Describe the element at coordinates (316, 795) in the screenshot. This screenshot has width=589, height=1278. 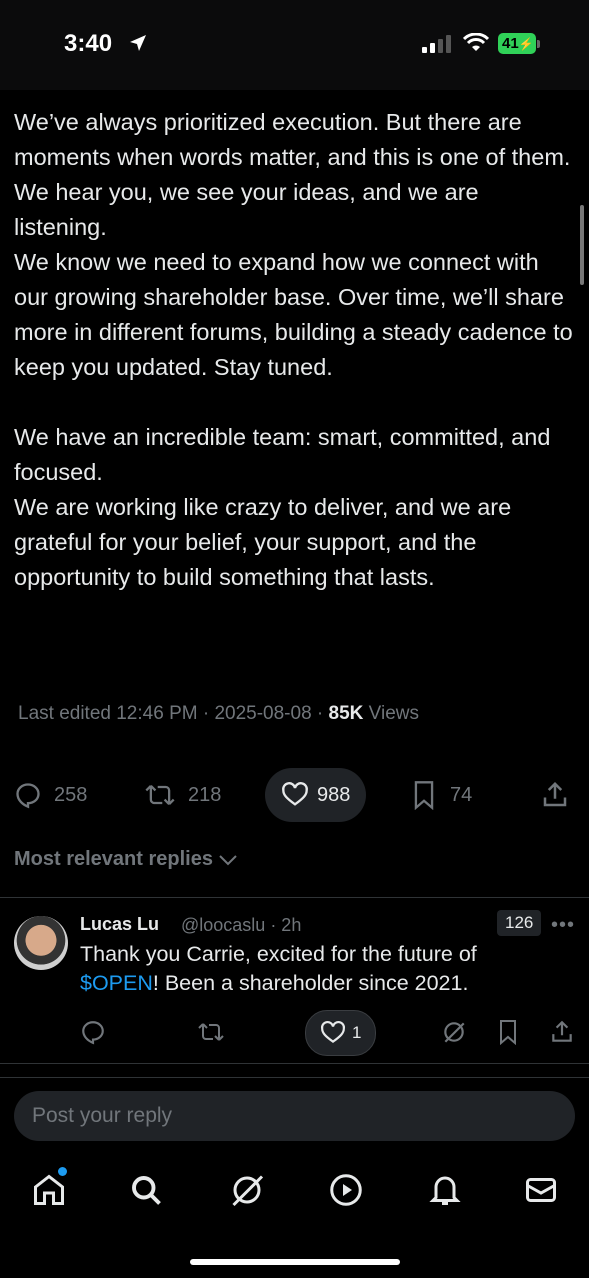
I see `like-button: 988` at that location.